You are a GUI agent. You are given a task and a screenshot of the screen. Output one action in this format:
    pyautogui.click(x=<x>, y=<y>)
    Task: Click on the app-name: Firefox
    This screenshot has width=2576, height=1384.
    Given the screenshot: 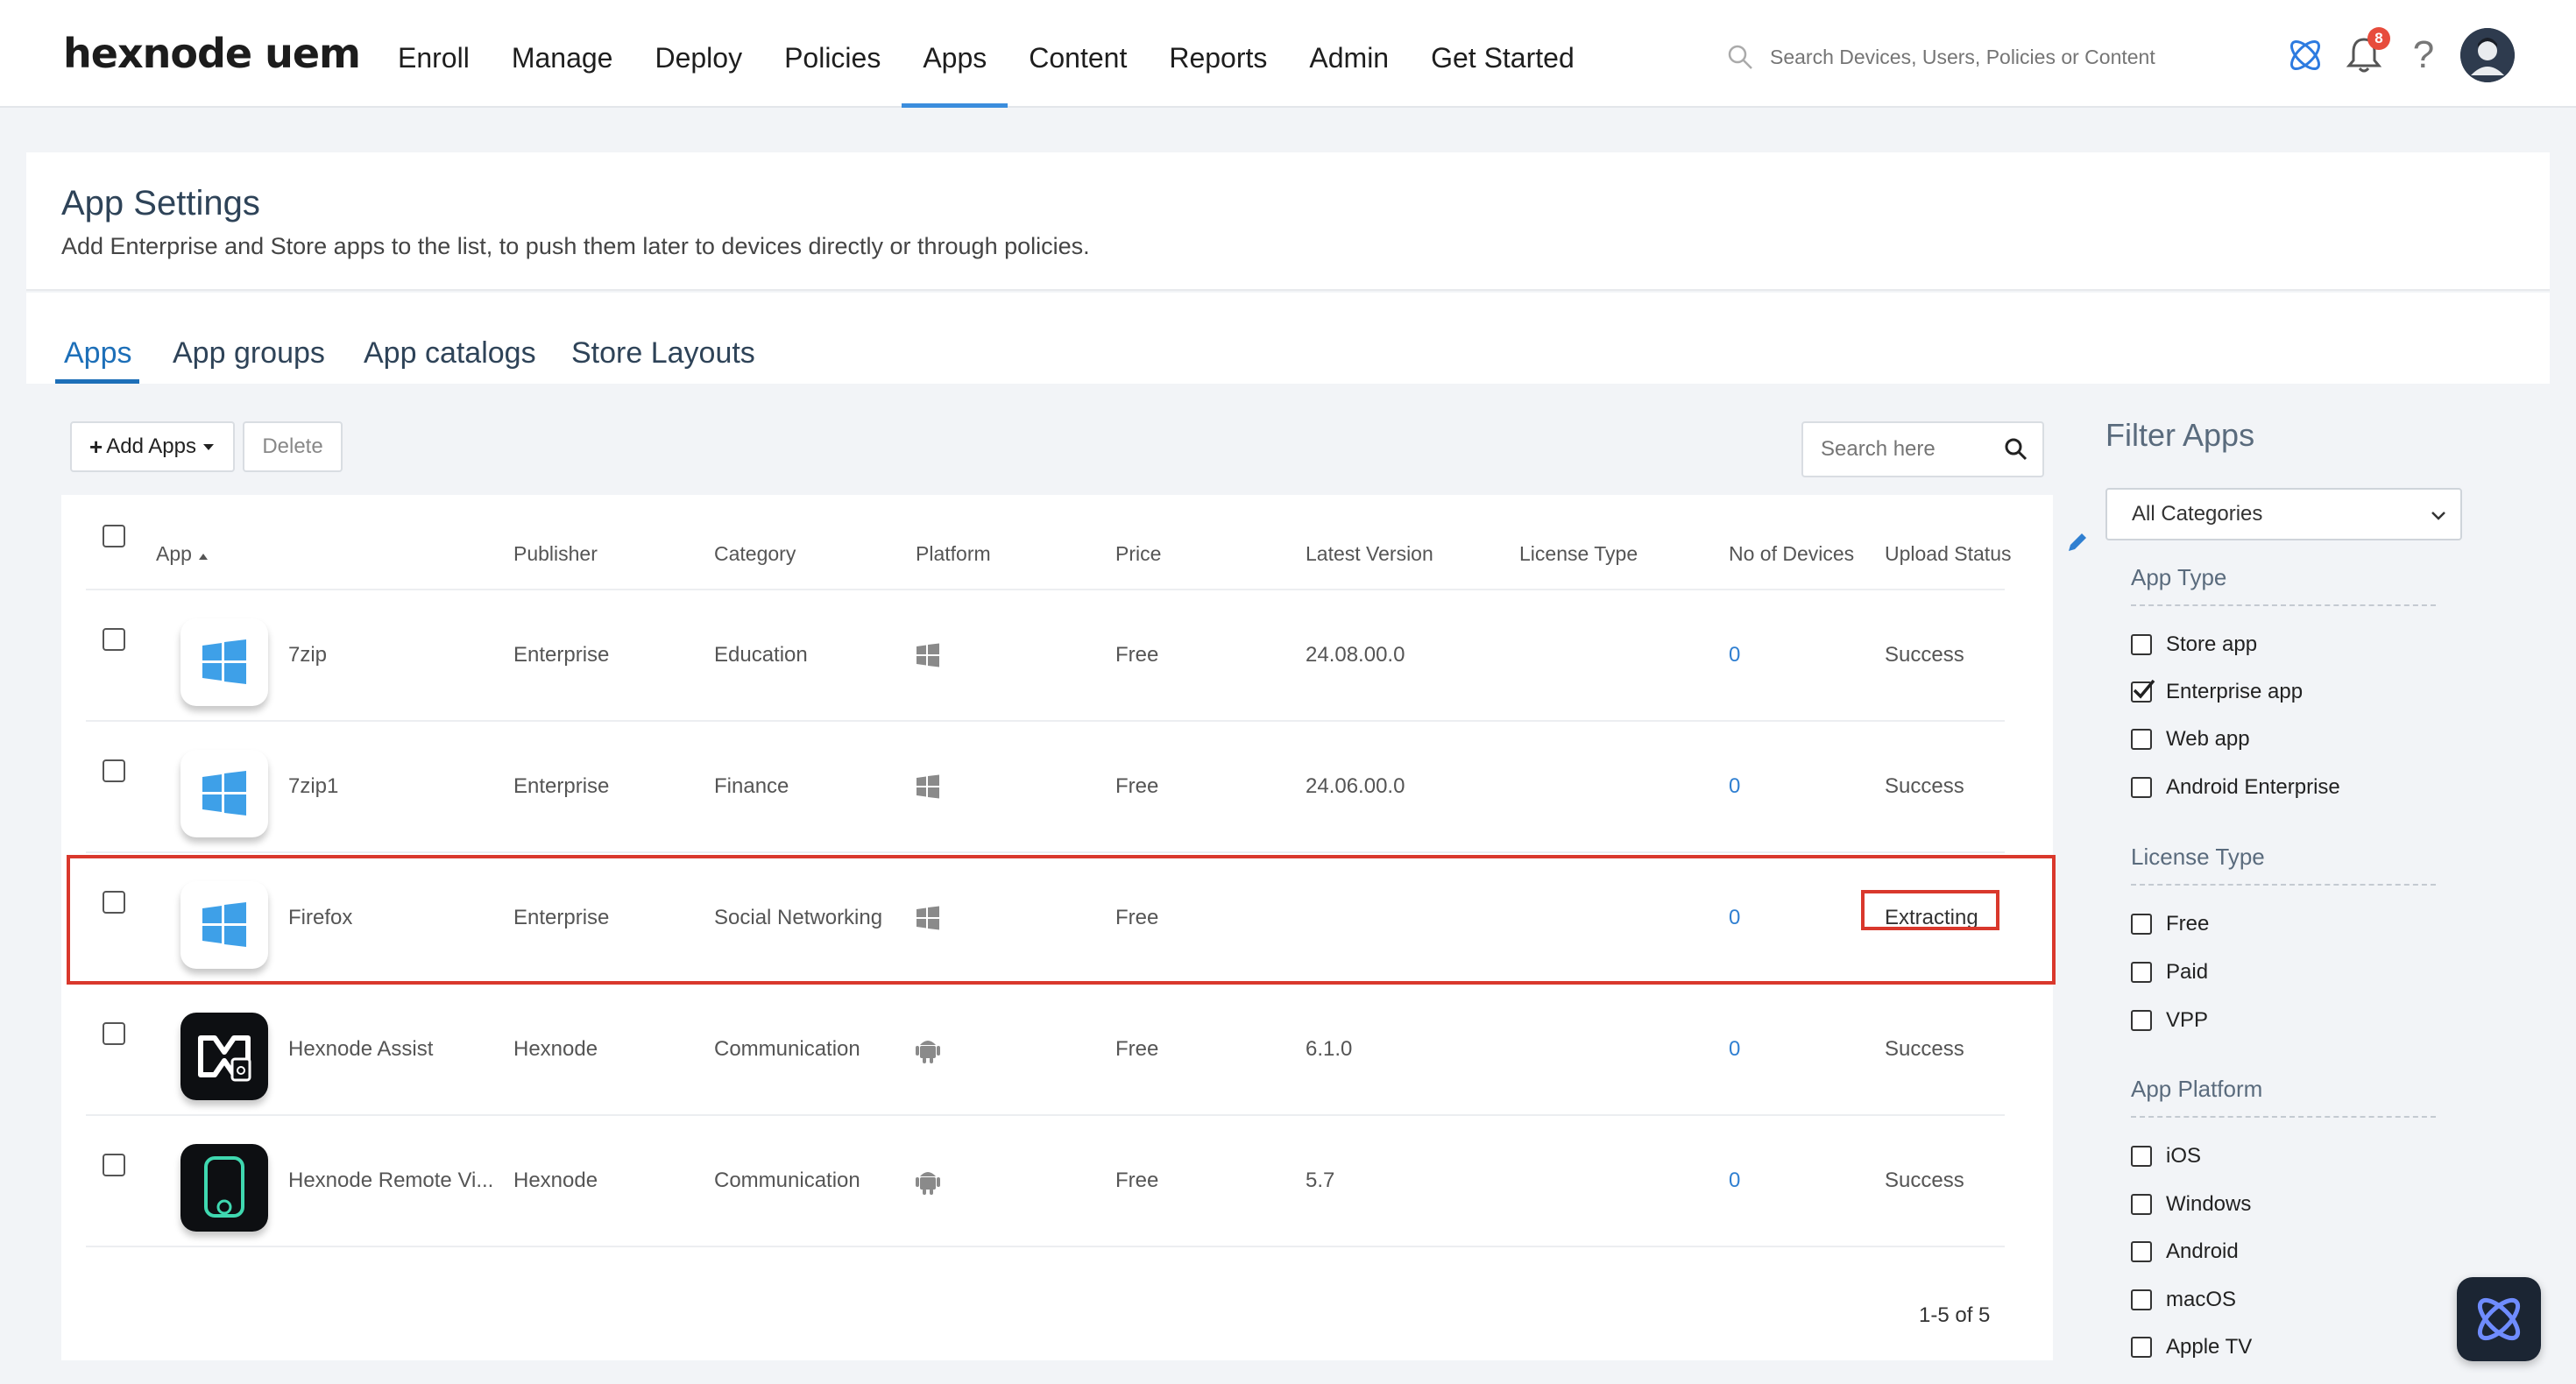 What is the action you would take?
    pyautogui.click(x=320, y=918)
    